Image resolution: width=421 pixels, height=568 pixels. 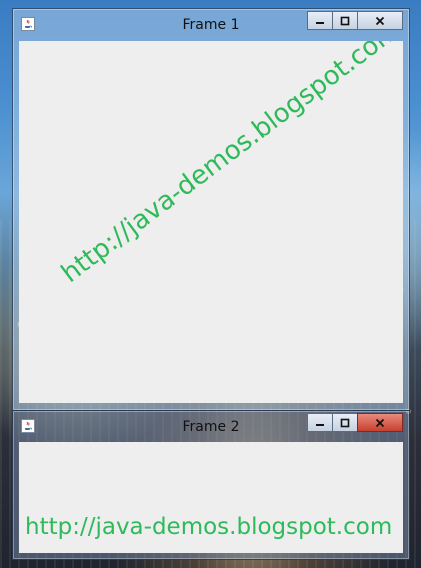 What do you see at coordinates (211, 426) in the screenshot?
I see `frame-2-titlebar: Frame 2` at bounding box center [211, 426].